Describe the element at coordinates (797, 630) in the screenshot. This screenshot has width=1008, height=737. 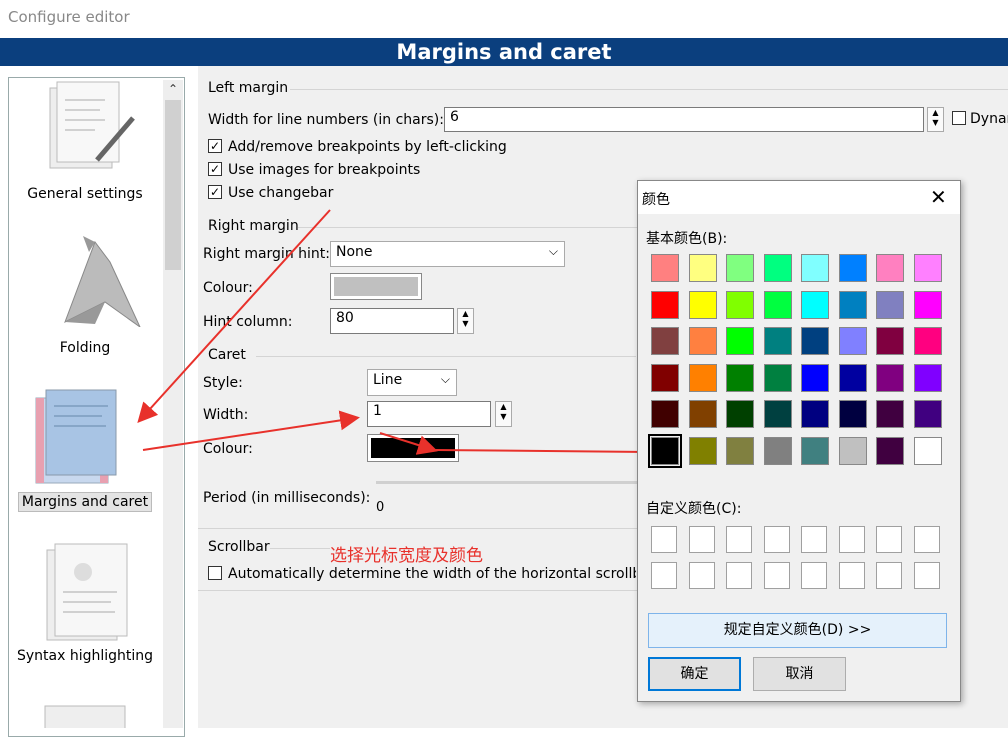
I see `define-custom-colors-button: 规定自定义颜色(D) >>` at that location.